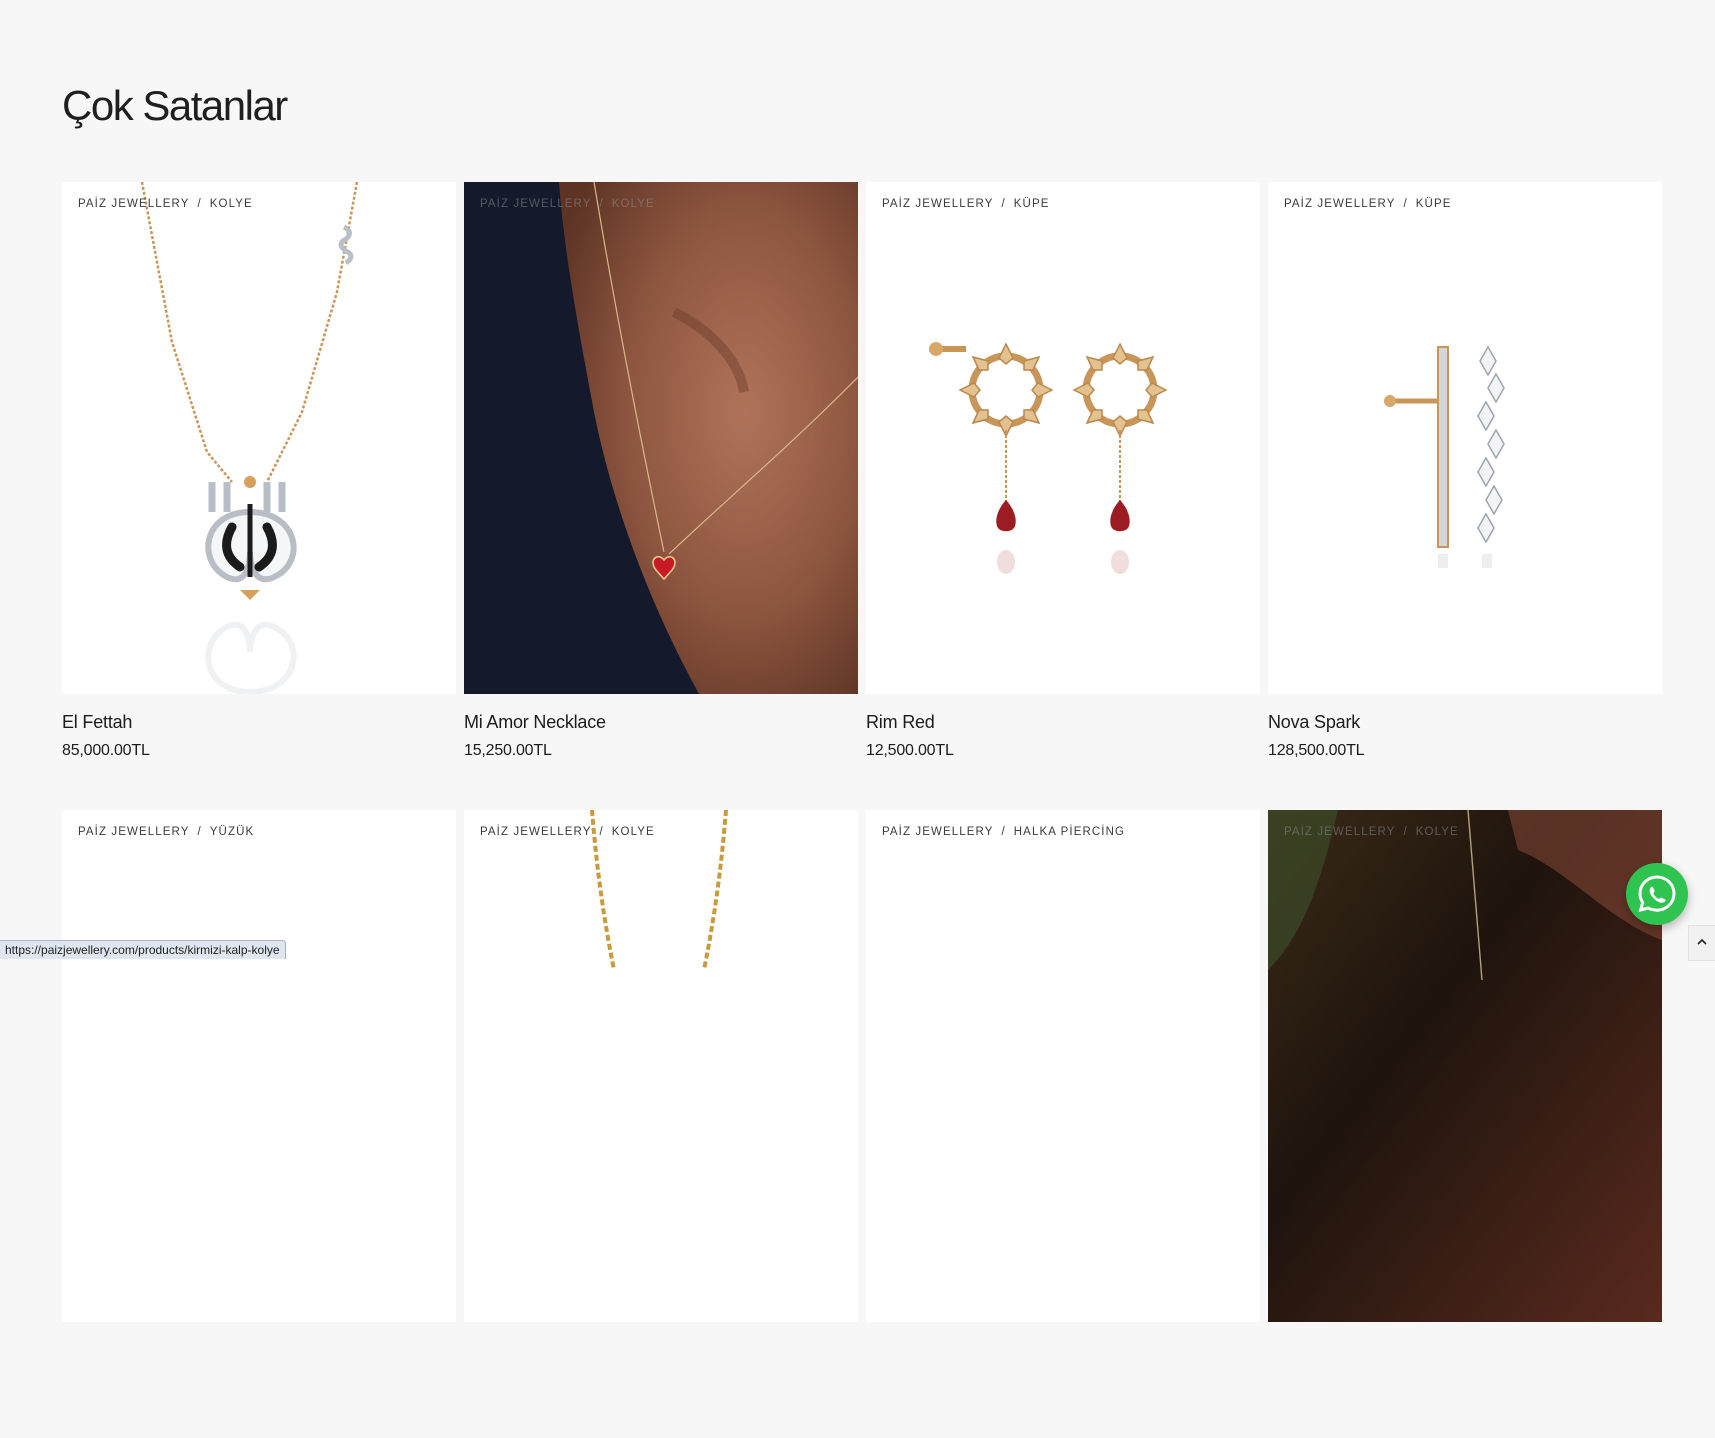 This screenshot has width=1715, height=1438. I want to click on scroll-to-top-button, so click(1701, 943).